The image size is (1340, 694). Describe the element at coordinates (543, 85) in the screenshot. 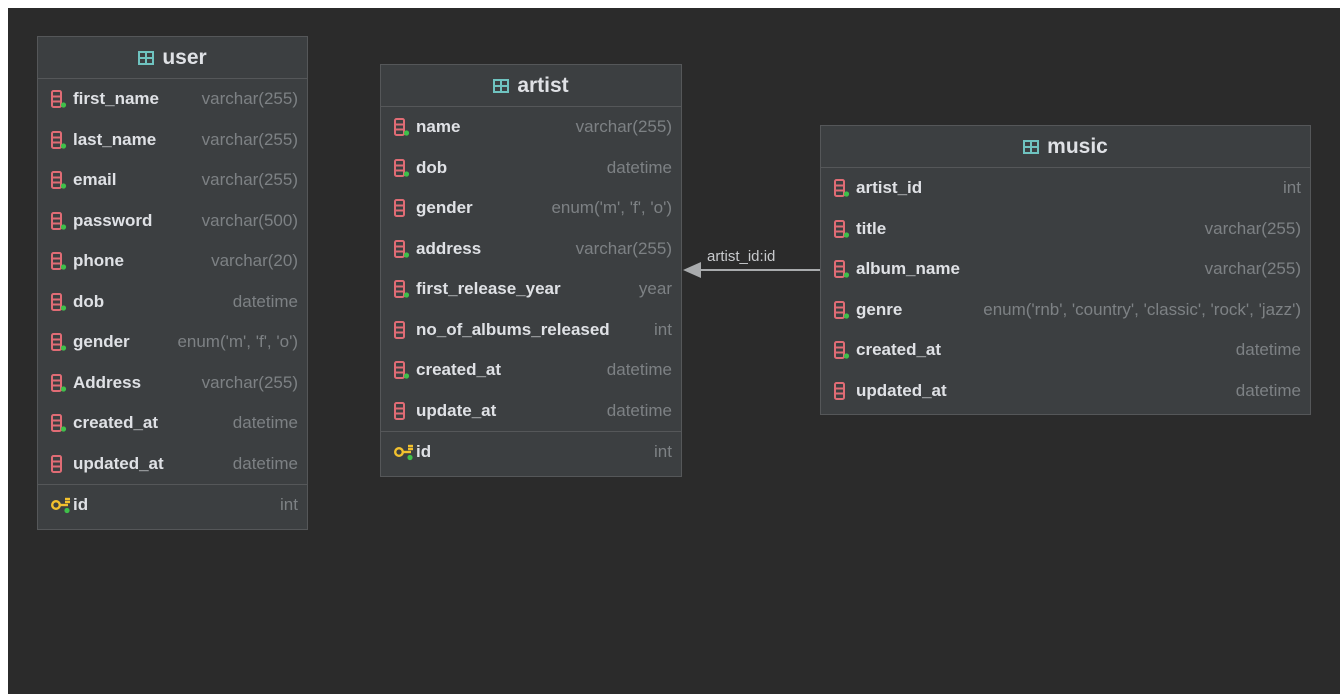

I see `table-name: artist` at that location.